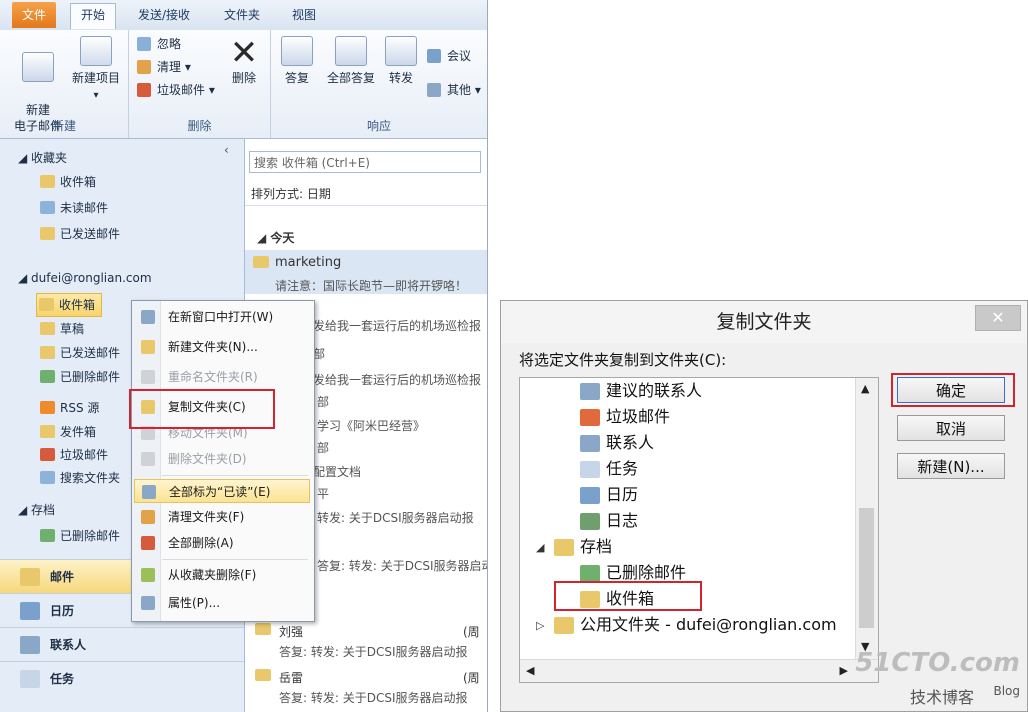  What do you see at coordinates (122, 644) in the screenshot?
I see `nav-contacts: 联系人` at bounding box center [122, 644].